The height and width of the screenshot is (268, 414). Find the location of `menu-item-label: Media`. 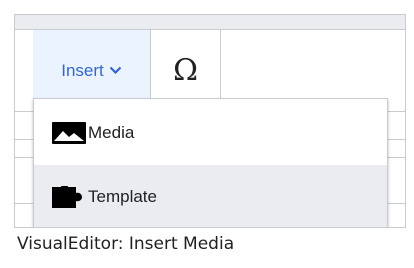

menu-item-label: Media is located at coordinates (111, 132).